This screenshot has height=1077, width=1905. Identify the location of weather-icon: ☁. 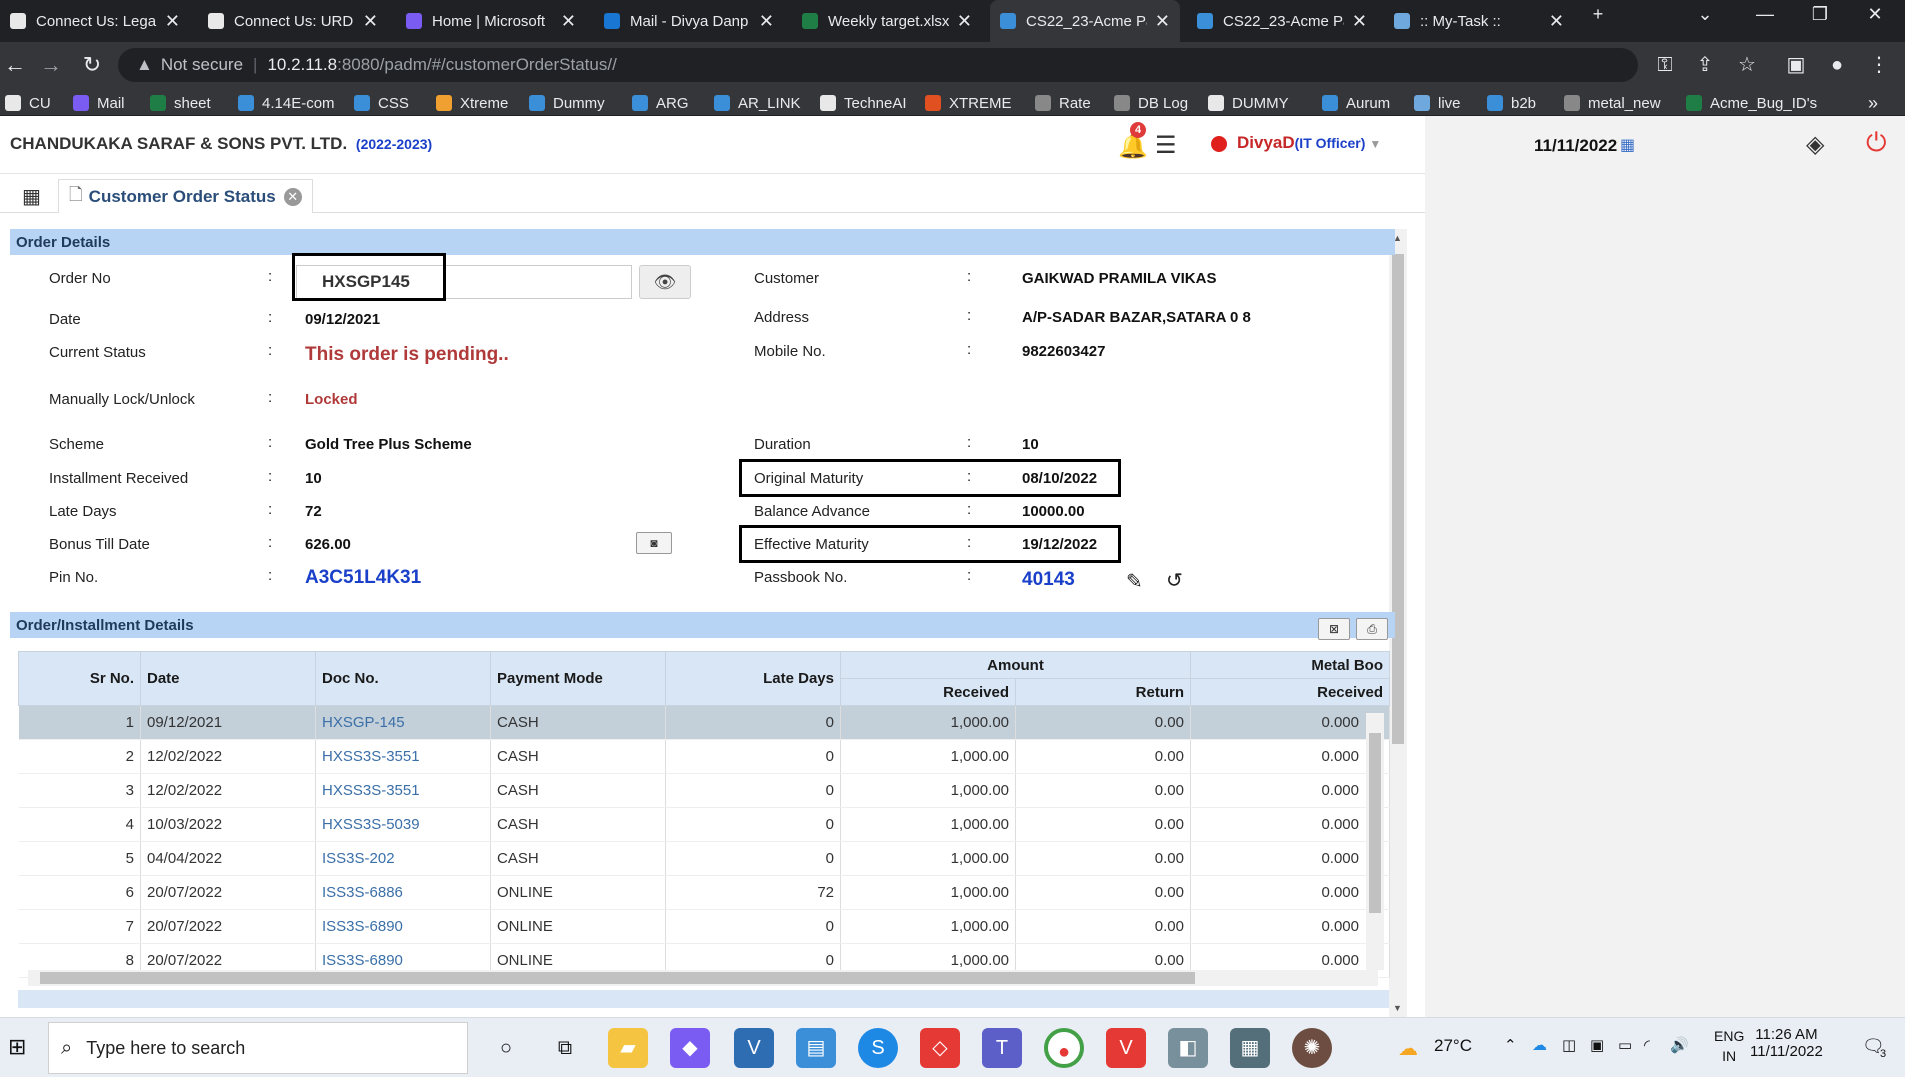
(1408, 1048).